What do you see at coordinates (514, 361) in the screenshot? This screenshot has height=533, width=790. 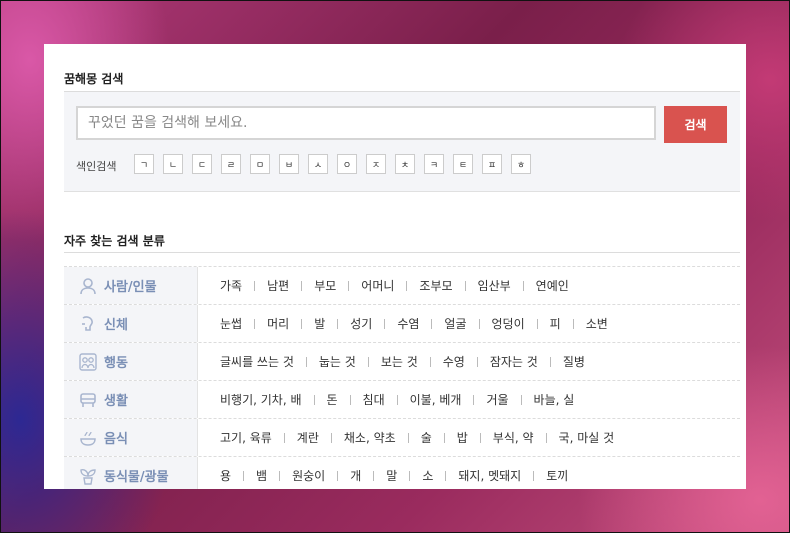 I see `category-link: 잠자는 것` at bounding box center [514, 361].